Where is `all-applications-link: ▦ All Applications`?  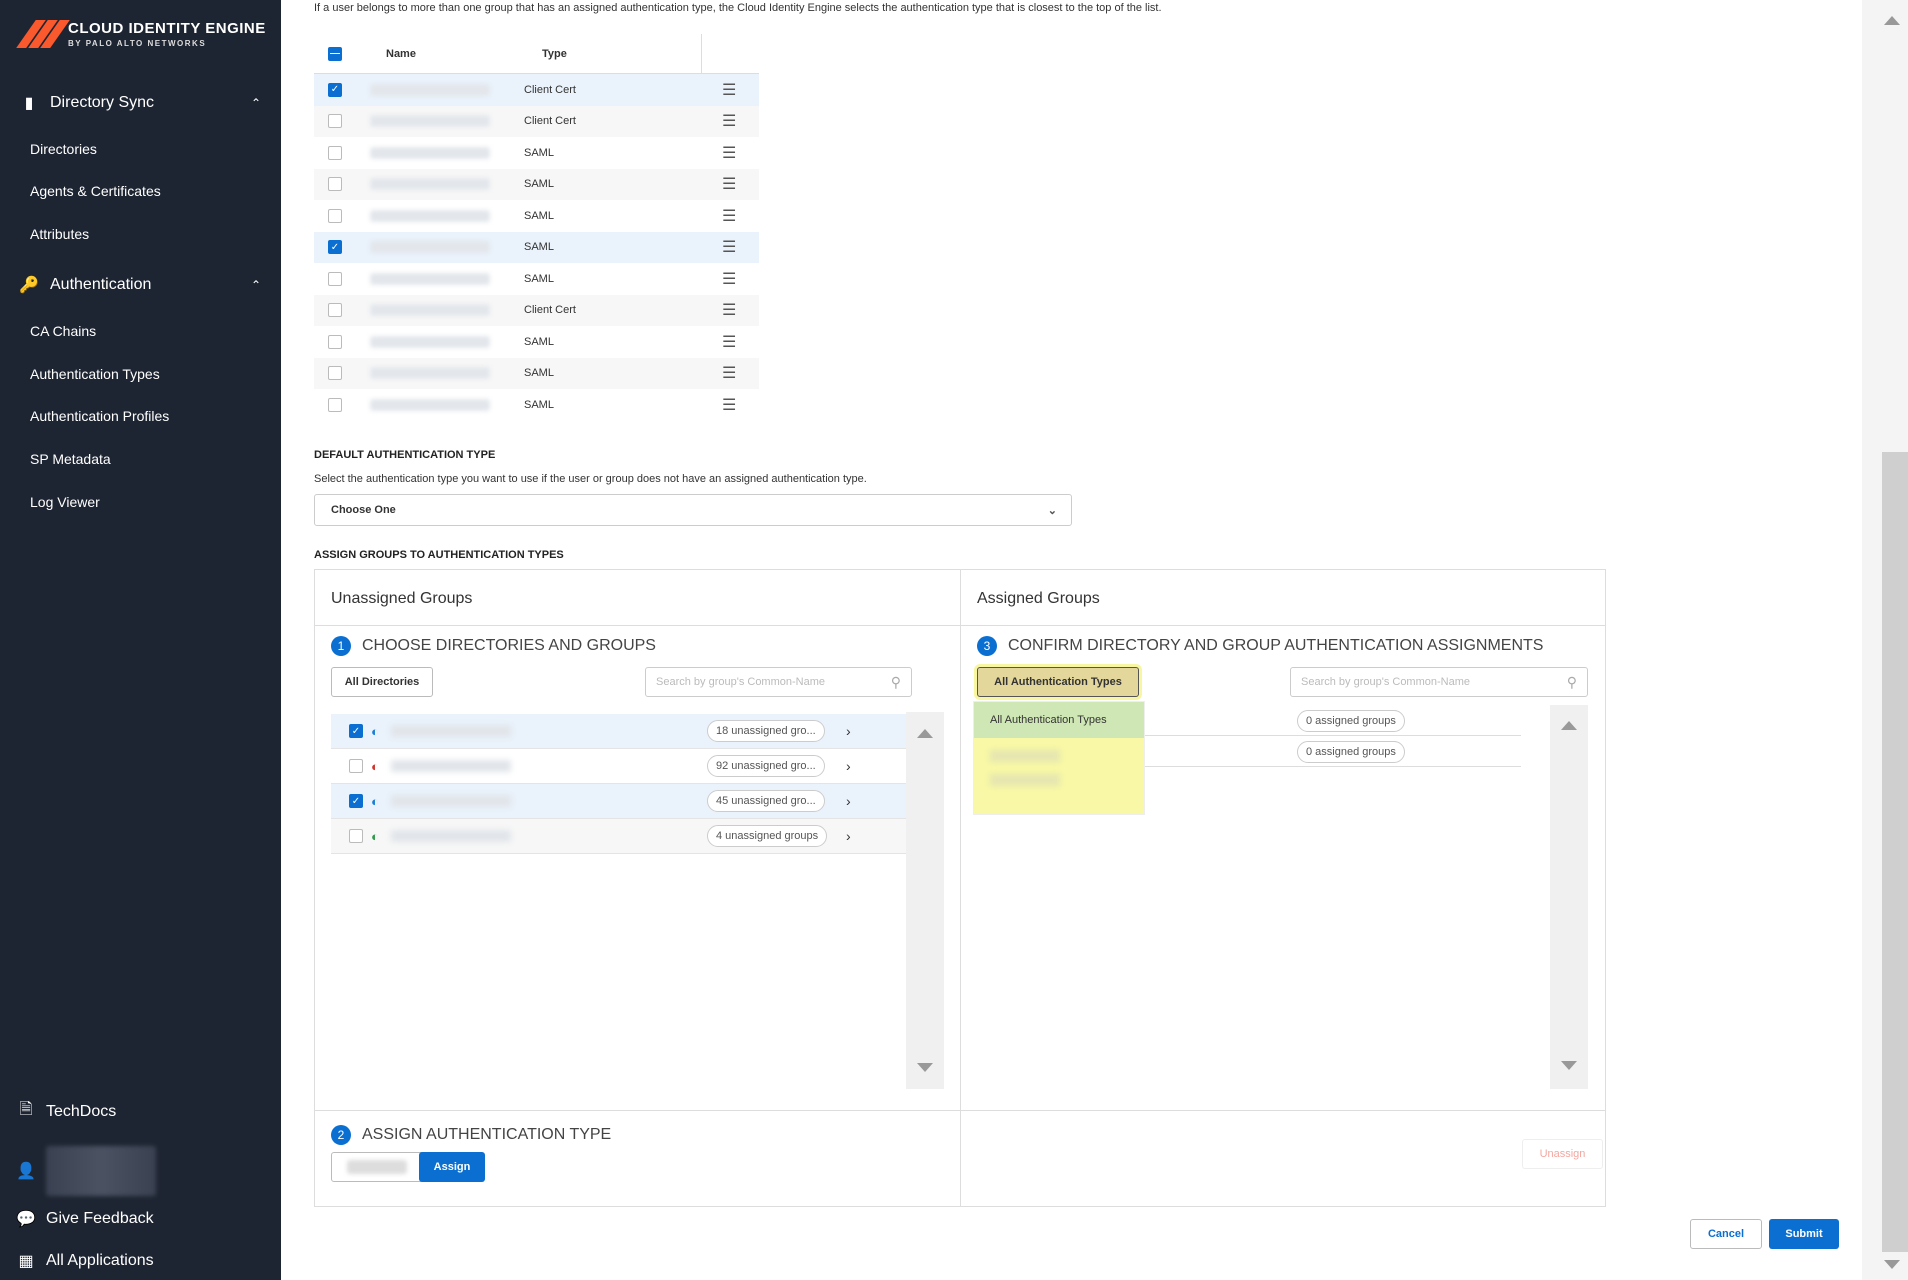 all-applications-link: ▦ All Applications is located at coordinates (84, 1261).